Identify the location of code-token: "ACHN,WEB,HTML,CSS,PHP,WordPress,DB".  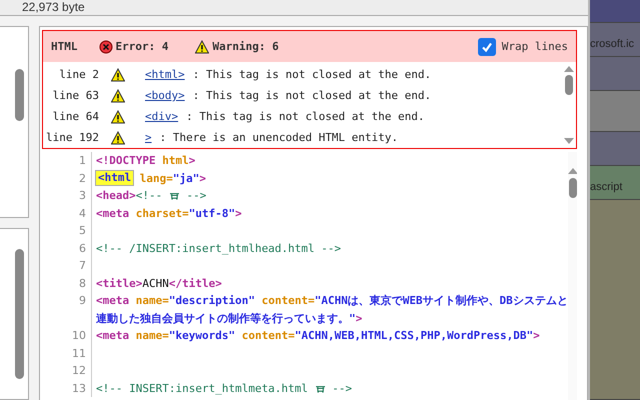
(414, 336).